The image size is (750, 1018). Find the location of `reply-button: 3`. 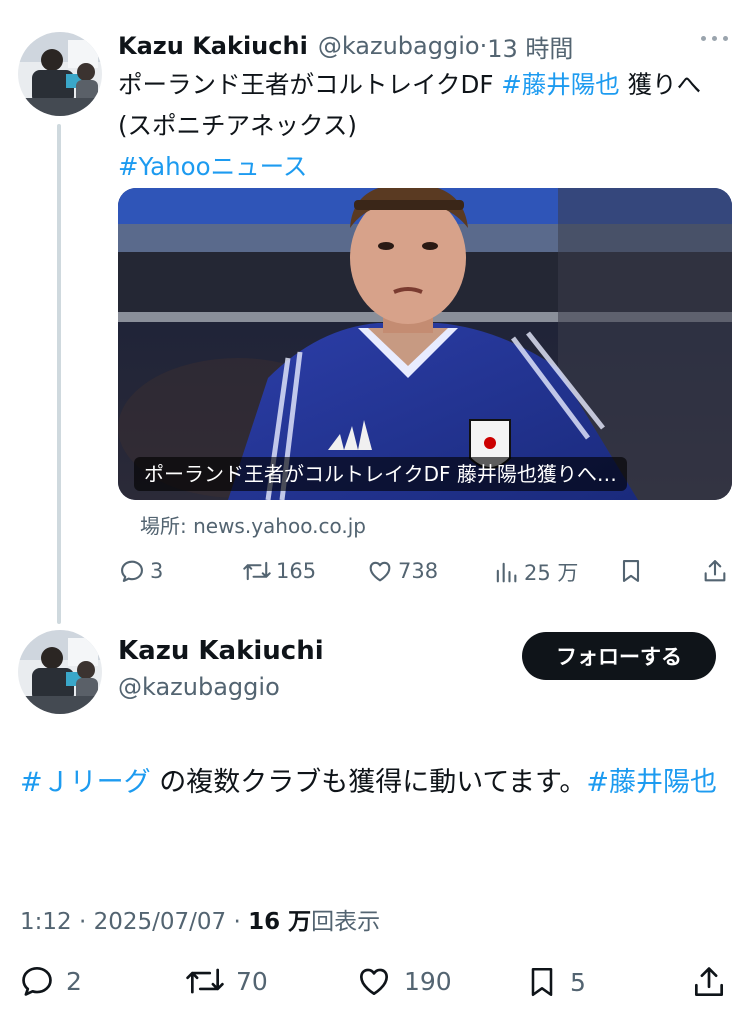

reply-button: 3 is located at coordinates (140, 571).